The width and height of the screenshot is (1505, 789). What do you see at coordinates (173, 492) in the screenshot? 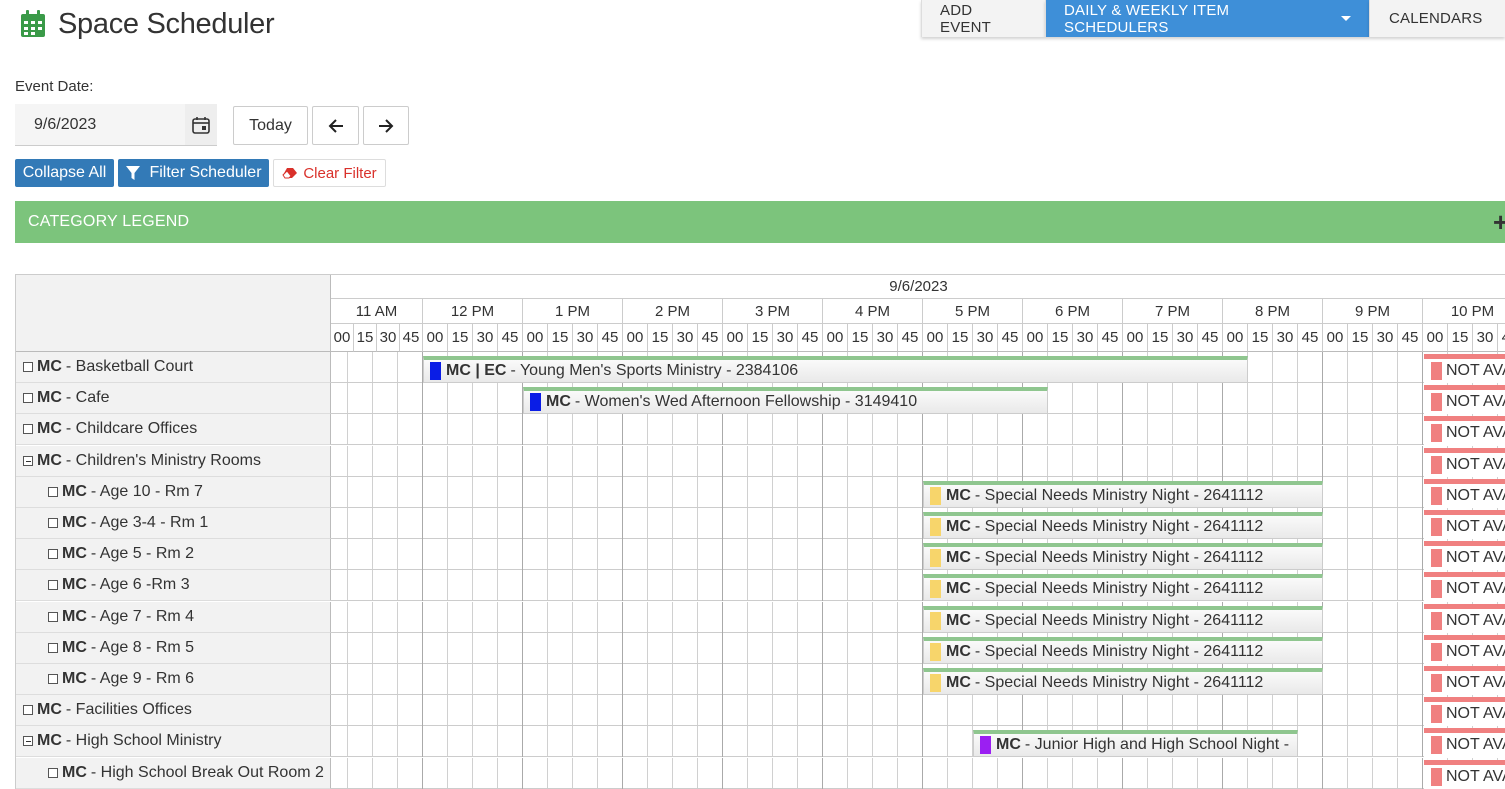
I see `resource-label: MC - Age 10 - Rm 7` at bounding box center [173, 492].